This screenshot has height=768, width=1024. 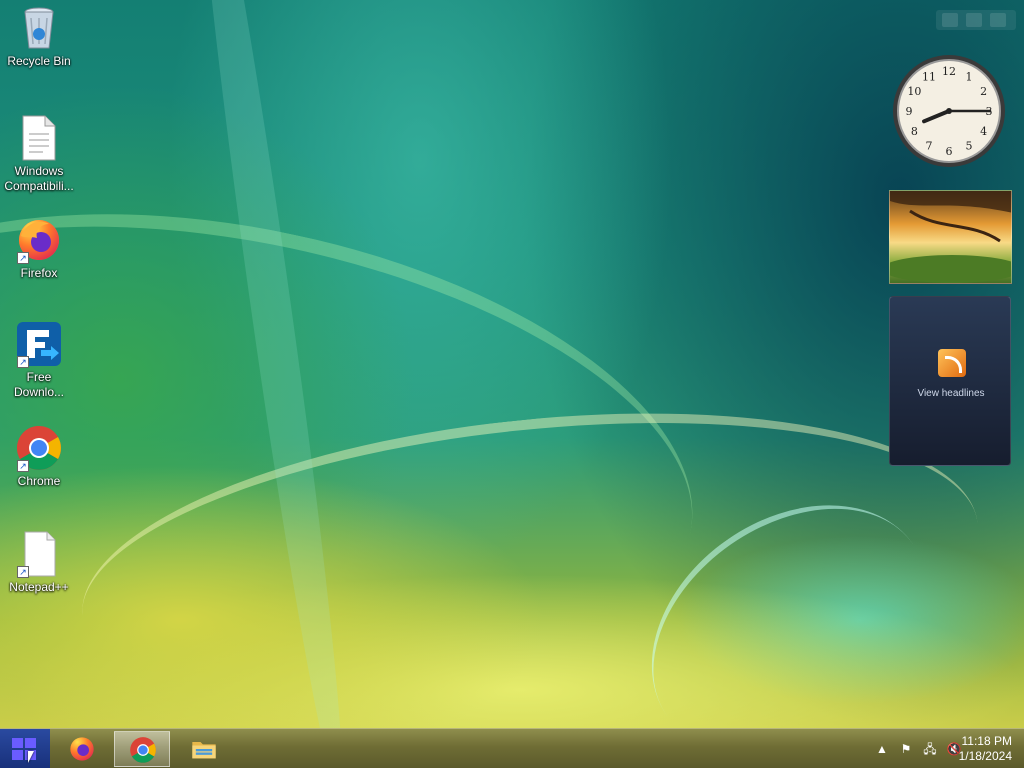 What do you see at coordinates (39, 554) in the screenshot?
I see `notepad-plus-plus-icon: ↗` at bounding box center [39, 554].